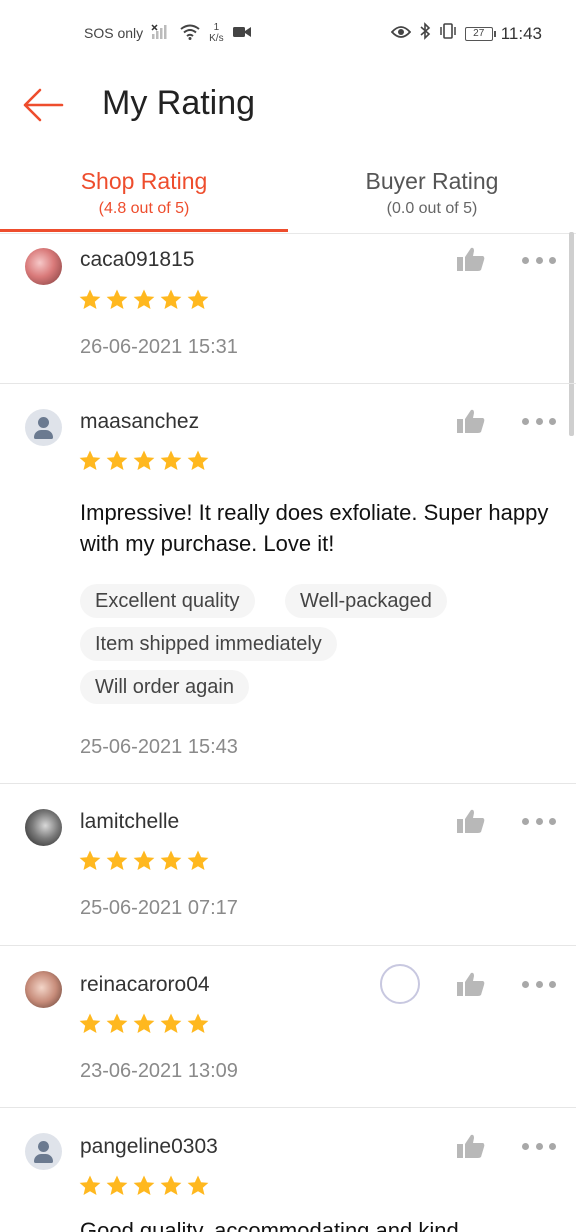  I want to click on battery-icon: 27, so click(480, 33).